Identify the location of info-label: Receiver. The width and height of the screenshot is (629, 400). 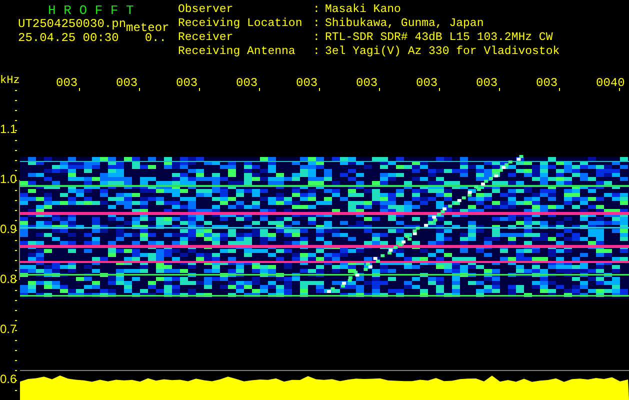
(206, 39).